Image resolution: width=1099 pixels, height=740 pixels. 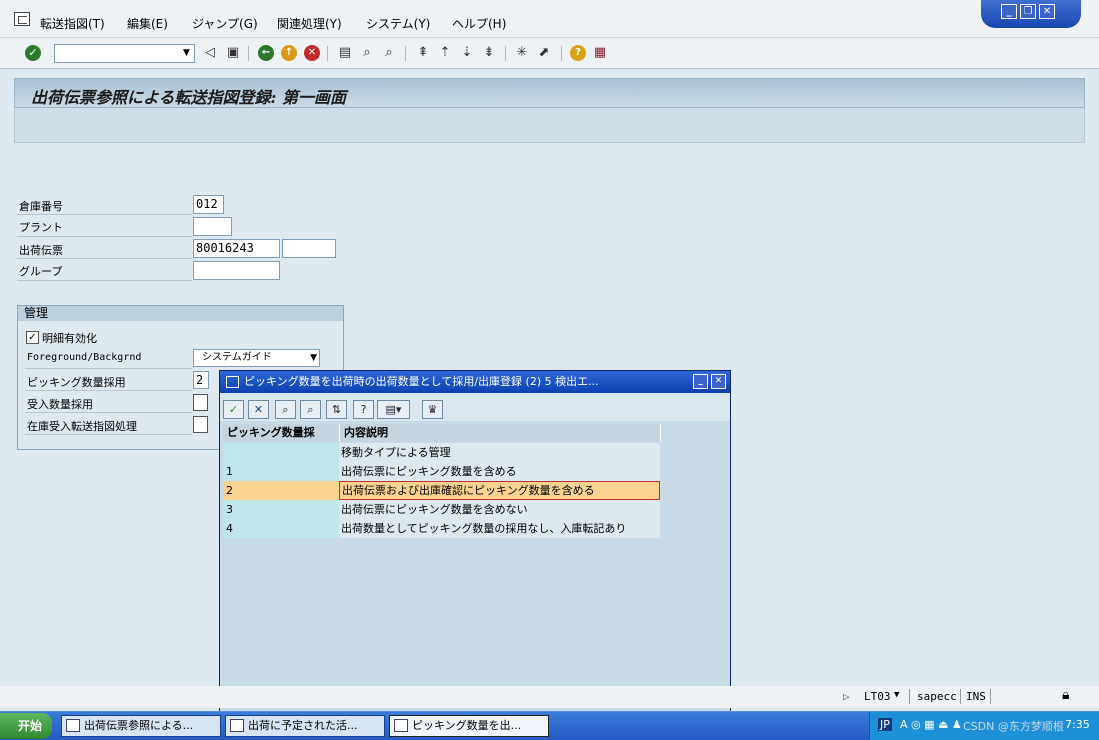 What do you see at coordinates (69, 338) in the screenshot?
I see `detail-active-label: 明細有効化` at bounding box center [69, 338].